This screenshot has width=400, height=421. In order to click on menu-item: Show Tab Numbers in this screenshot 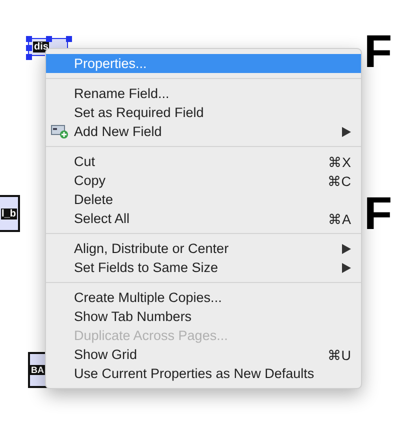, I will do `click(203, 316)`.